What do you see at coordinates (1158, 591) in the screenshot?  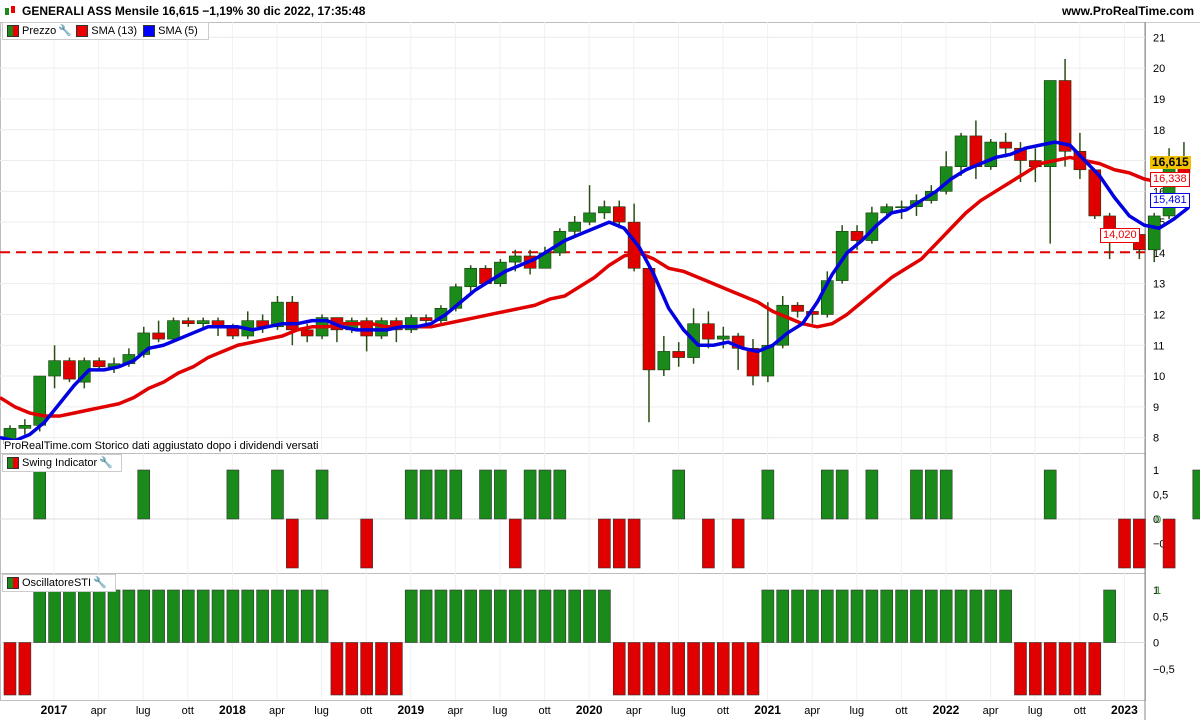 I see `sti-current-value: 1` at bounding box center [1158, 591].